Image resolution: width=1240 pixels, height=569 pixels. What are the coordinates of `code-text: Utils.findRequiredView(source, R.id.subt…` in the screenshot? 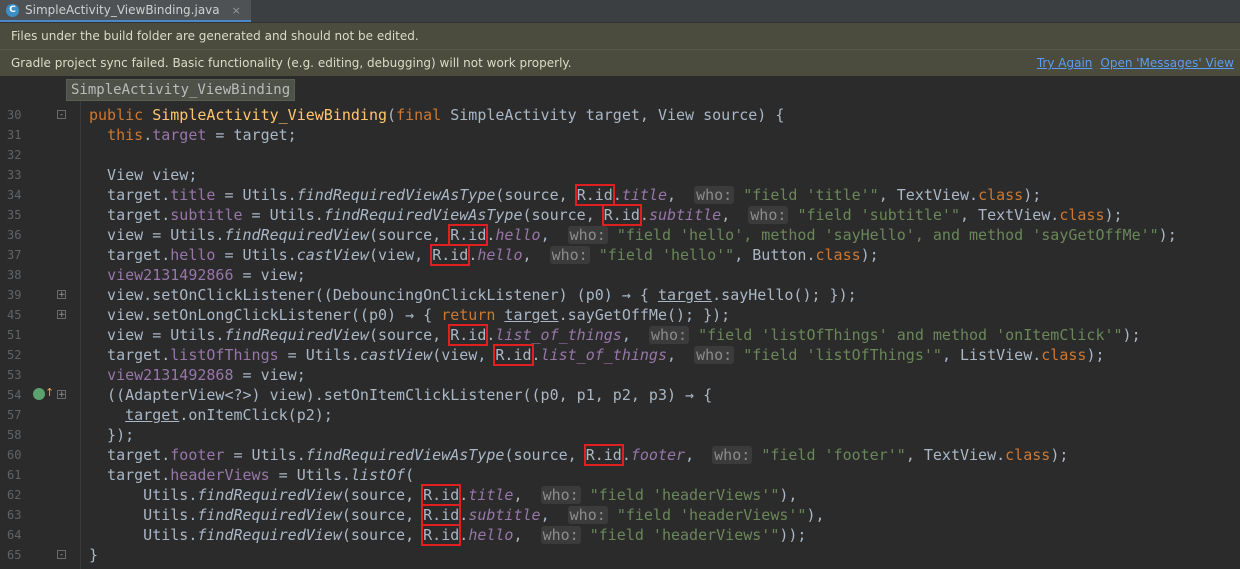 It's located at (457, 515).